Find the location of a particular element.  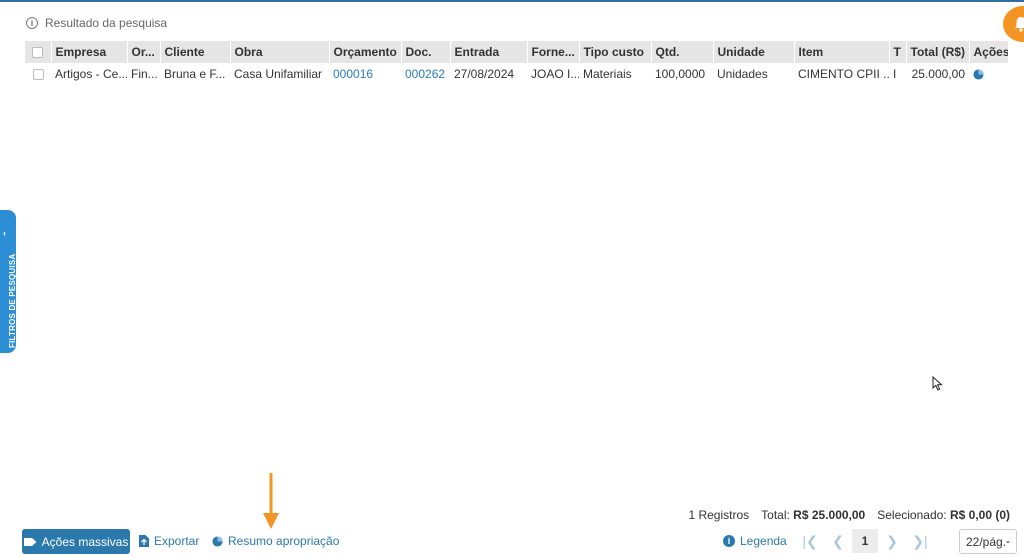

next-page-button: ❯ is located at coordinates (892, 541).